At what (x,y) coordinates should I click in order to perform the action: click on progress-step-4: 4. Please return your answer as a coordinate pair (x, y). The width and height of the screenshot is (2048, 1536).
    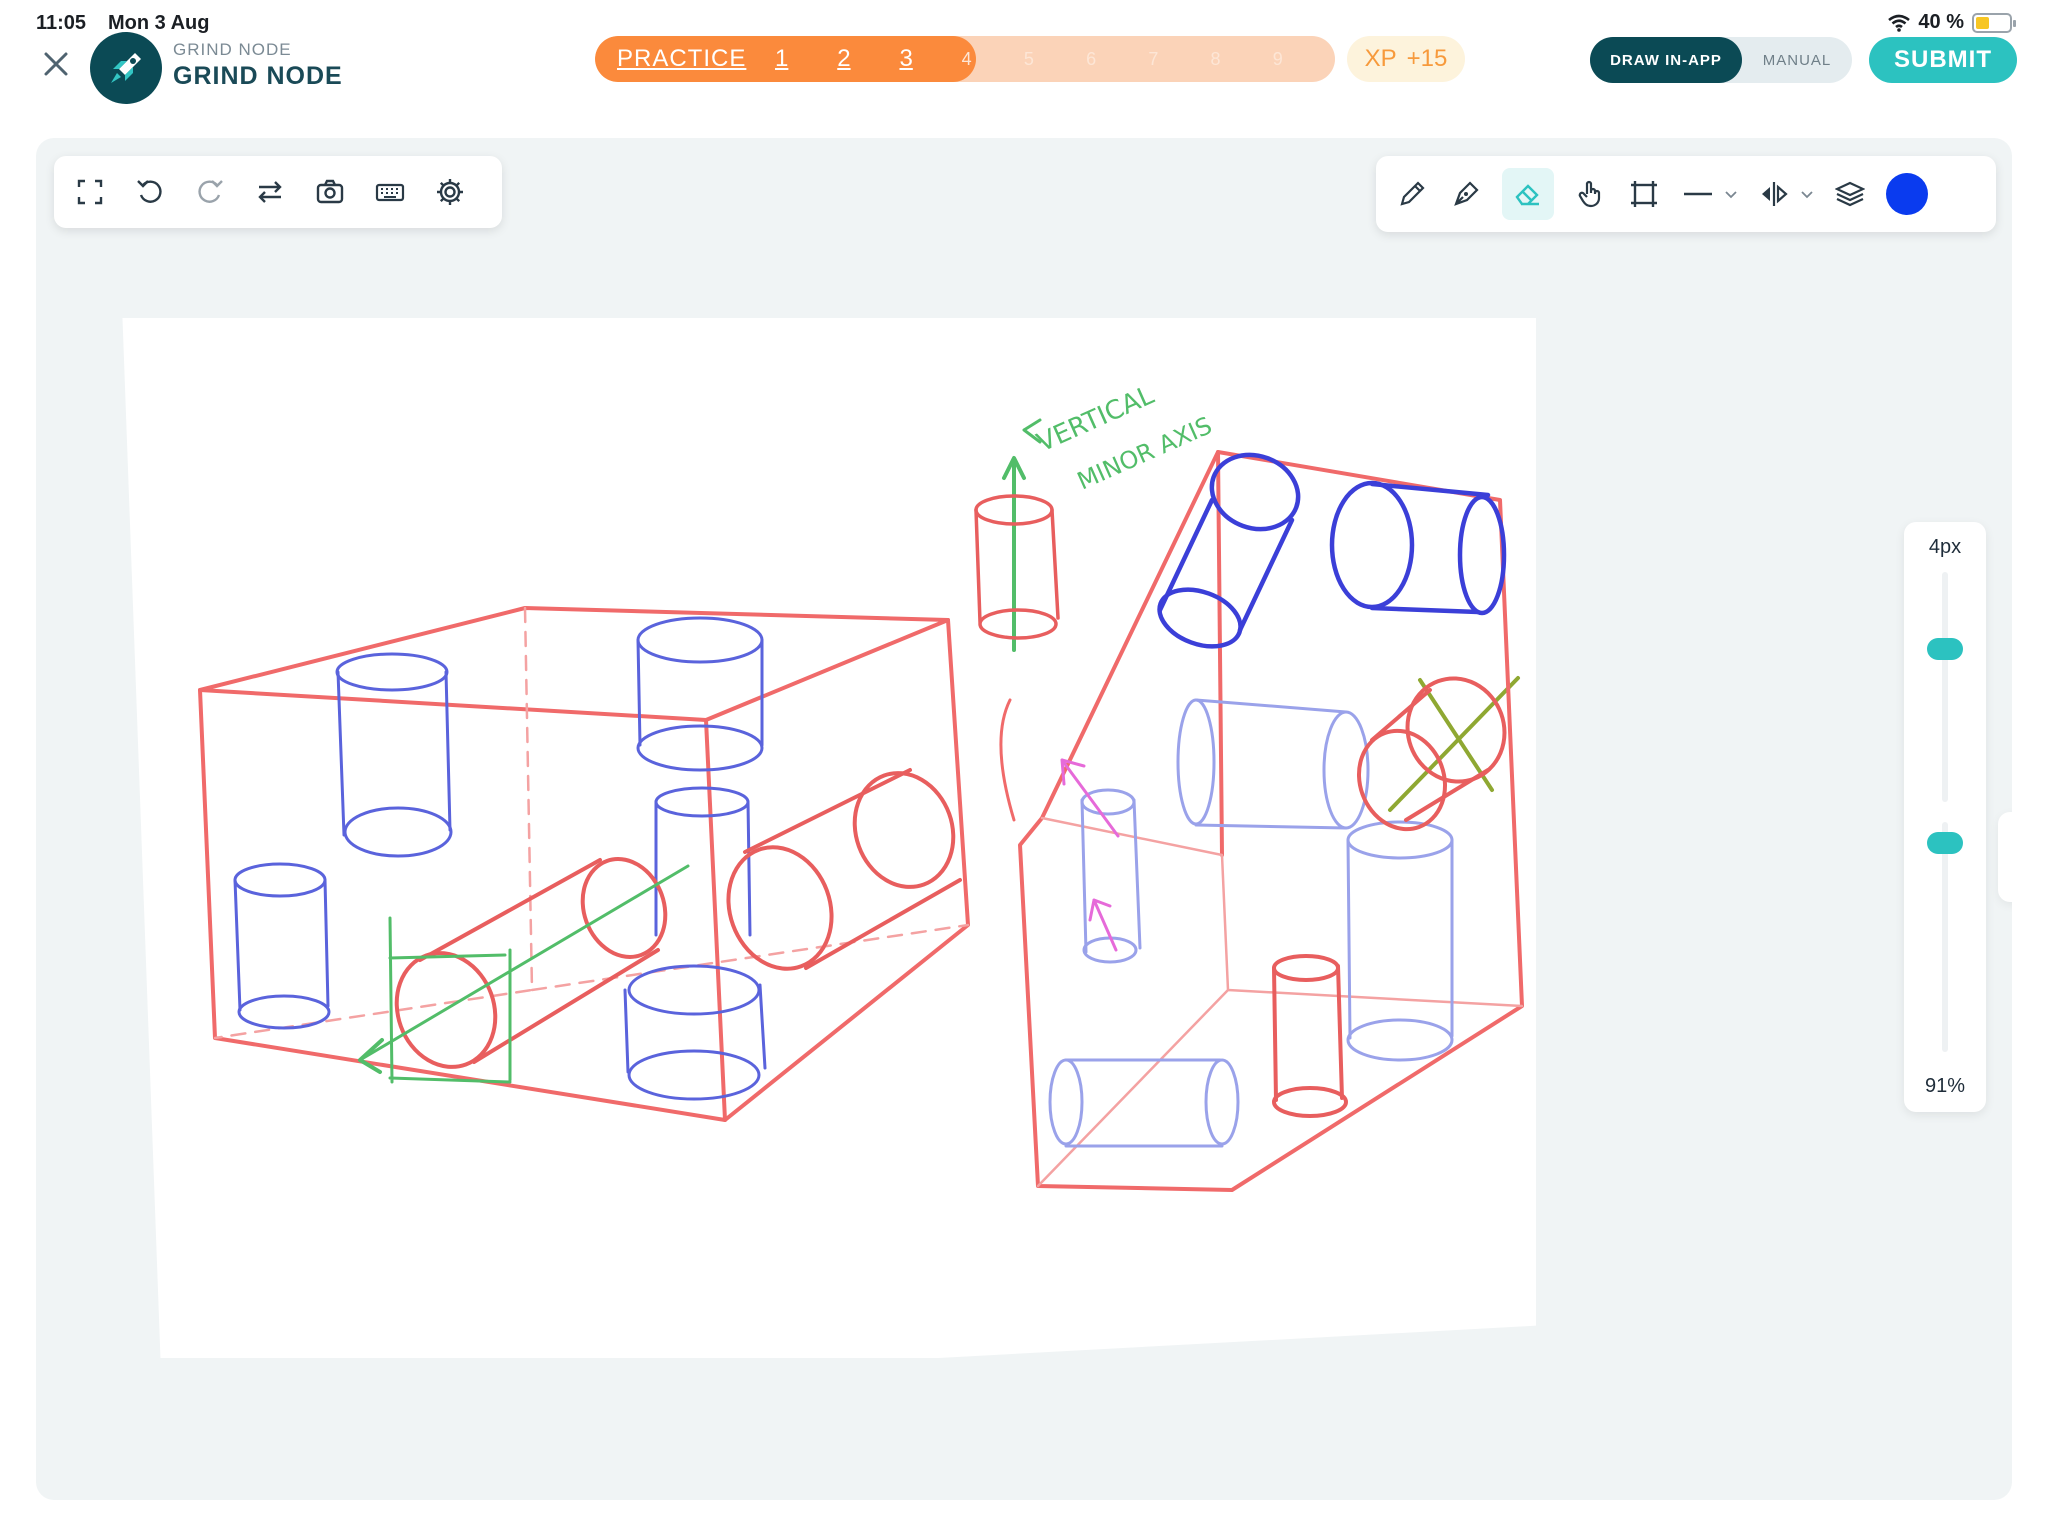
    Looking at the image, I should click on (966, 58).